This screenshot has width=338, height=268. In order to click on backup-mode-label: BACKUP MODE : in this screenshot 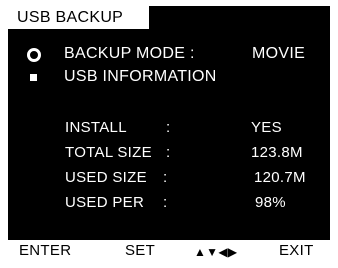, I will do `click(129, 53)`.